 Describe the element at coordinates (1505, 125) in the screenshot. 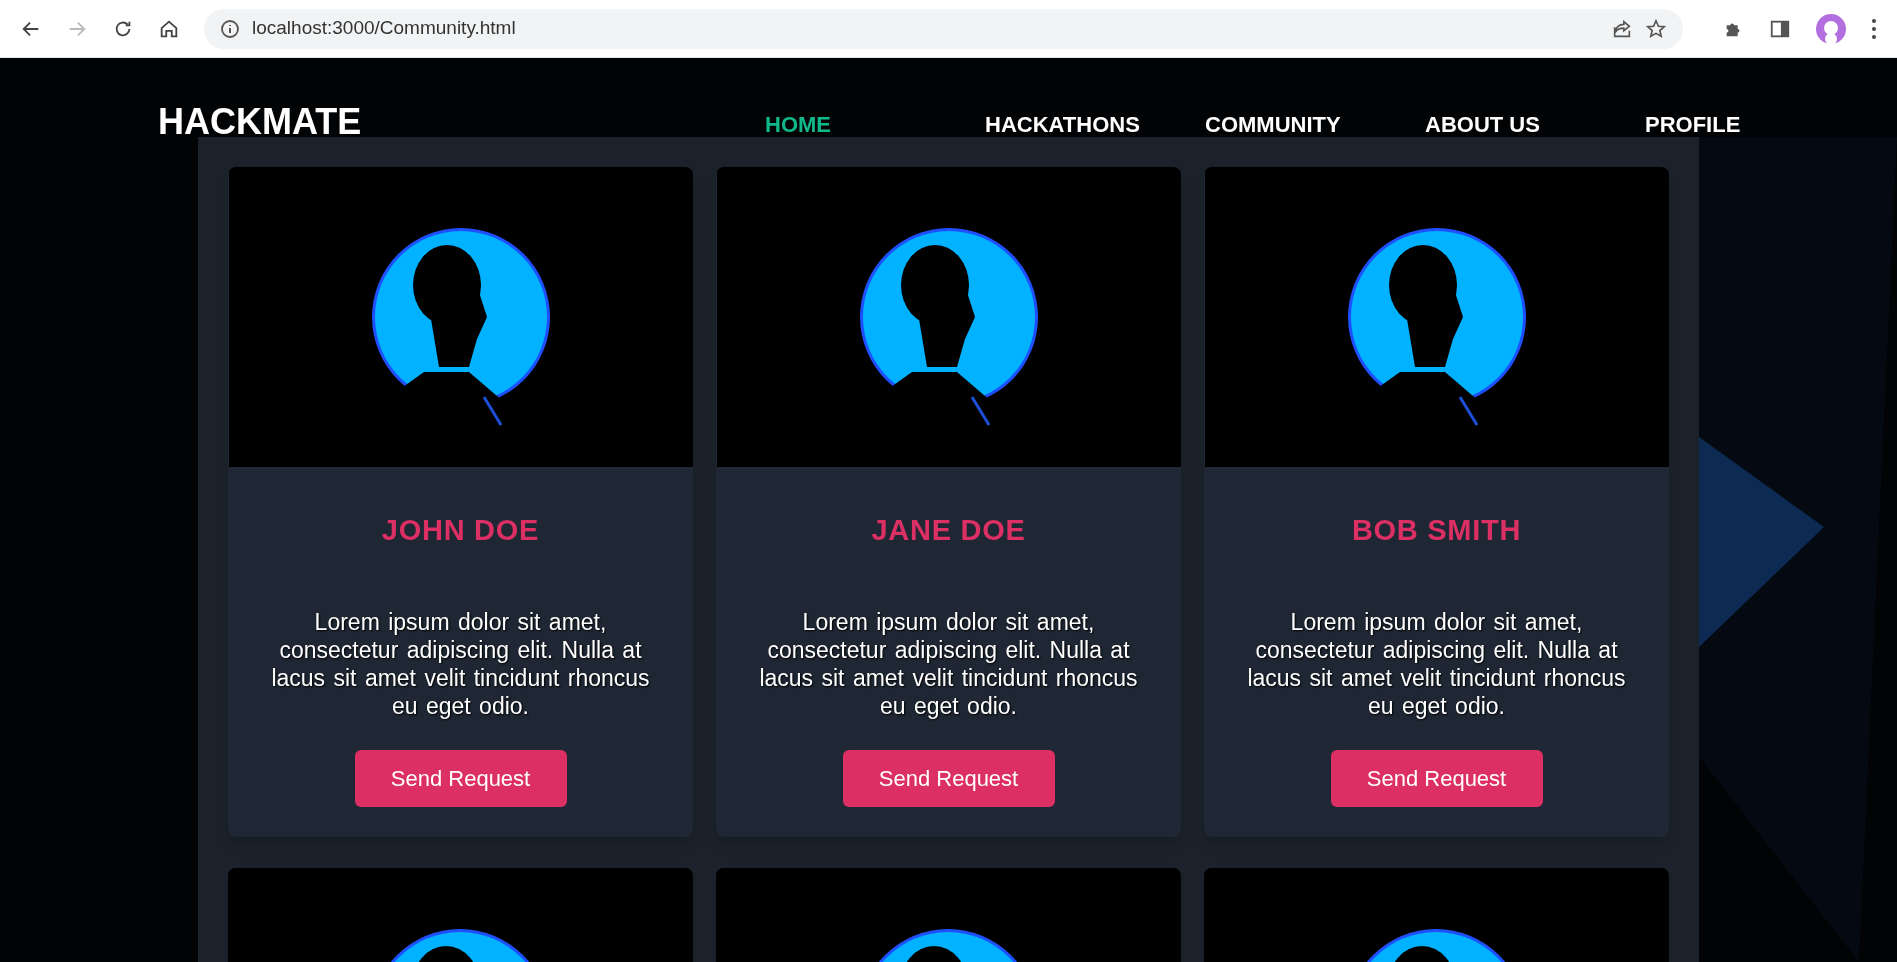

I see `nav-link: ABOUT US` at that location.